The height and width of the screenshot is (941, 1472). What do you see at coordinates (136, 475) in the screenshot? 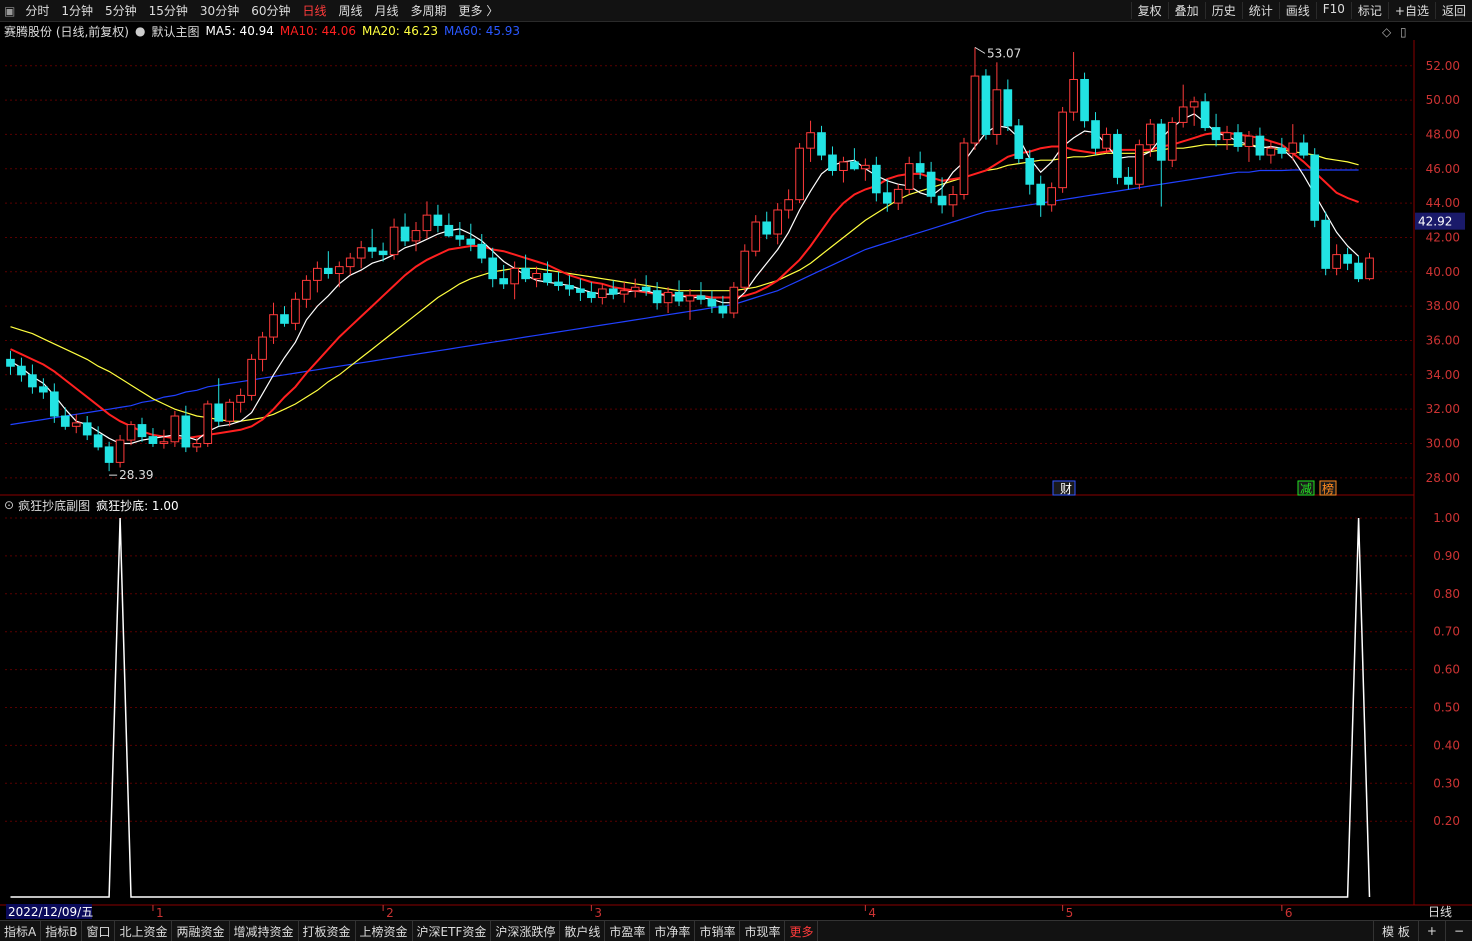
I see `low-label: 28.39` at bounding box center [136, 475].